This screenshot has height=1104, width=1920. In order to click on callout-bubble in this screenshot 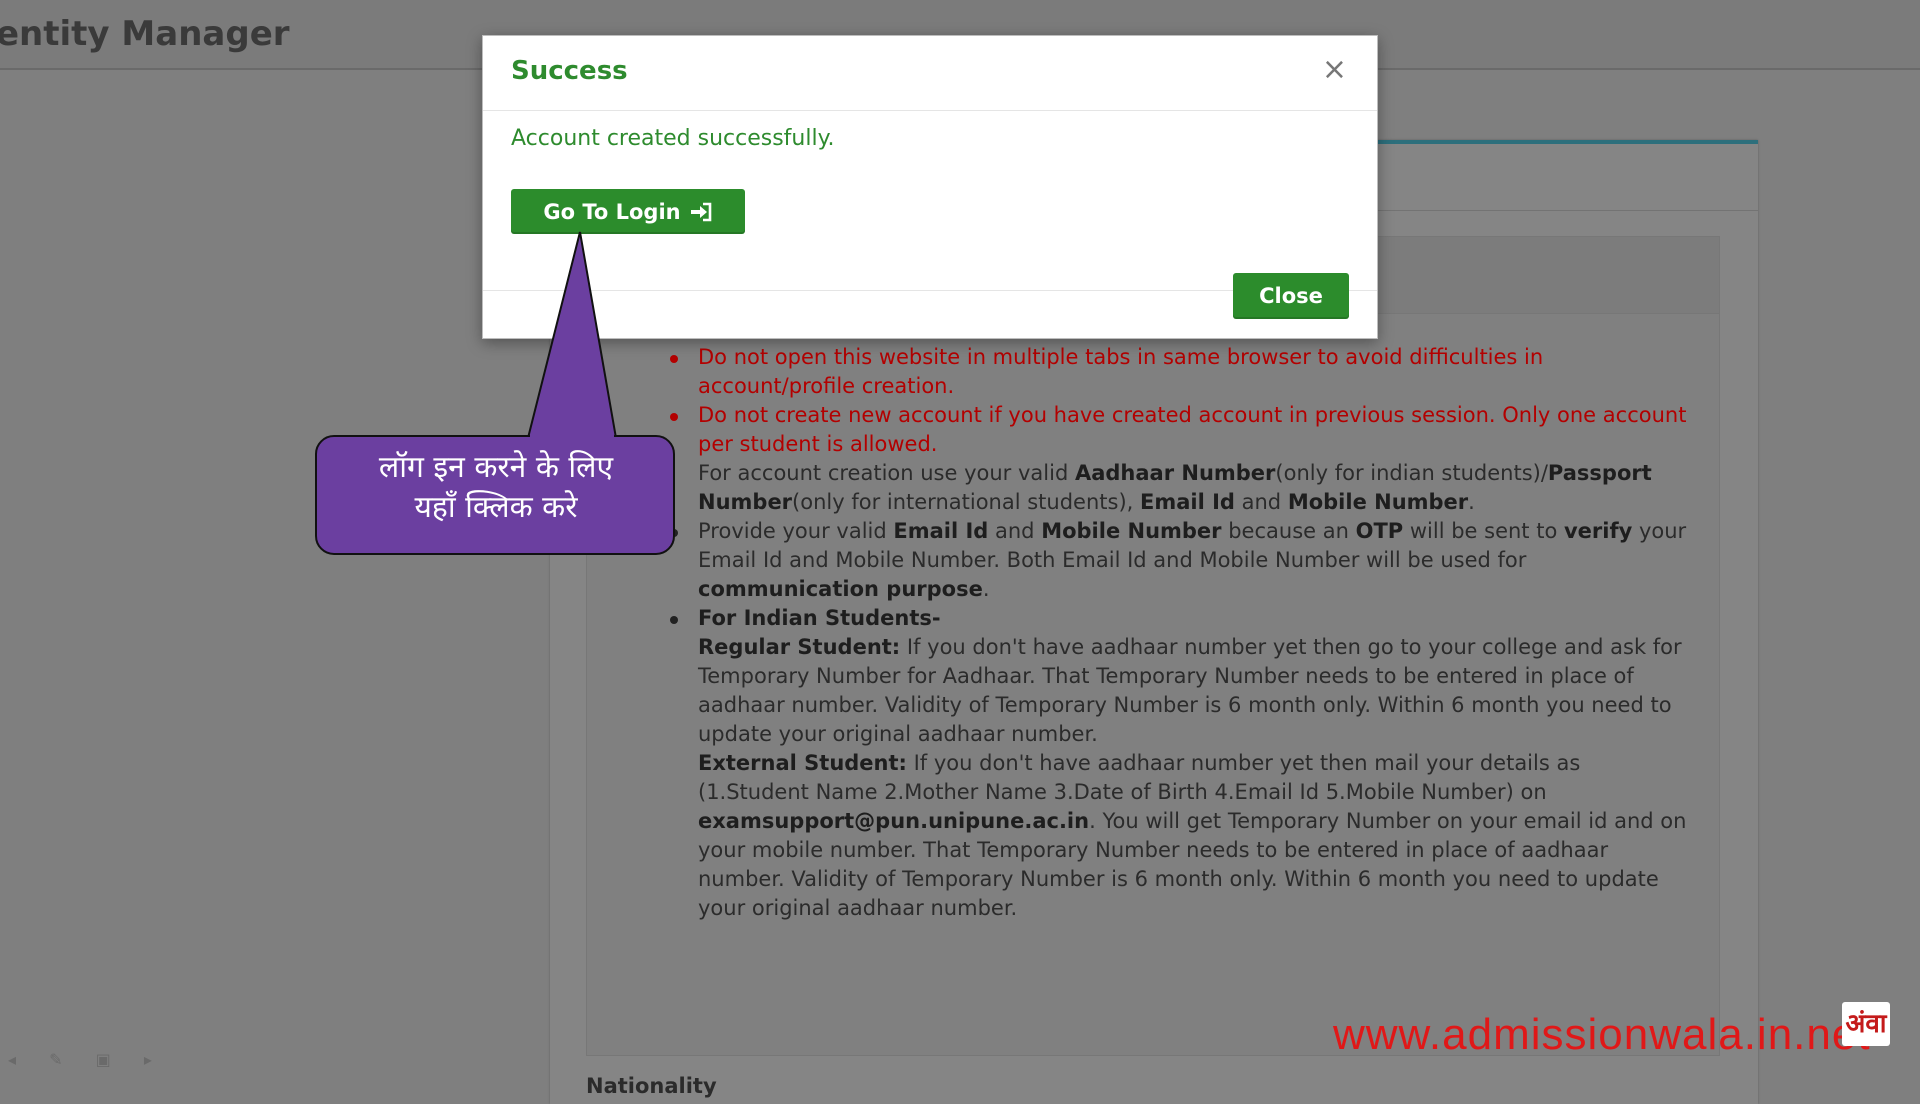, I will do `click(495, 393)`.